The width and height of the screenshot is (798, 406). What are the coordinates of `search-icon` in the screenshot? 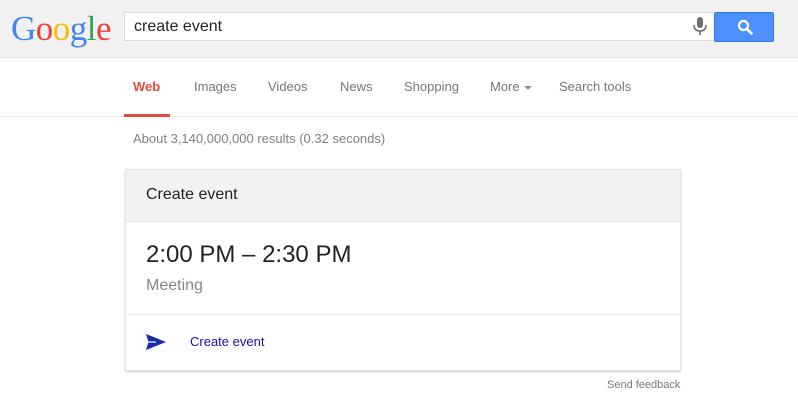 It's located at (745, 27).